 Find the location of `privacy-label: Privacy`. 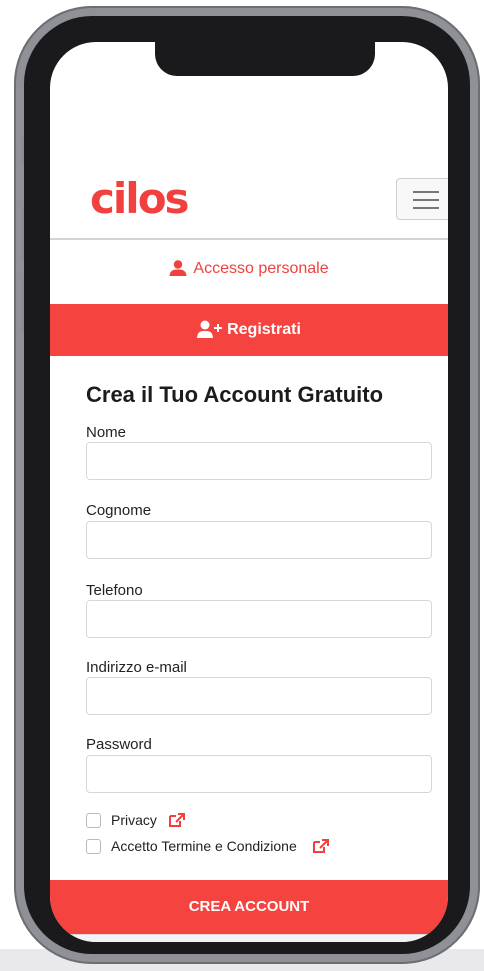

privacy-label: Privacy is located at coordinates (134, 820).